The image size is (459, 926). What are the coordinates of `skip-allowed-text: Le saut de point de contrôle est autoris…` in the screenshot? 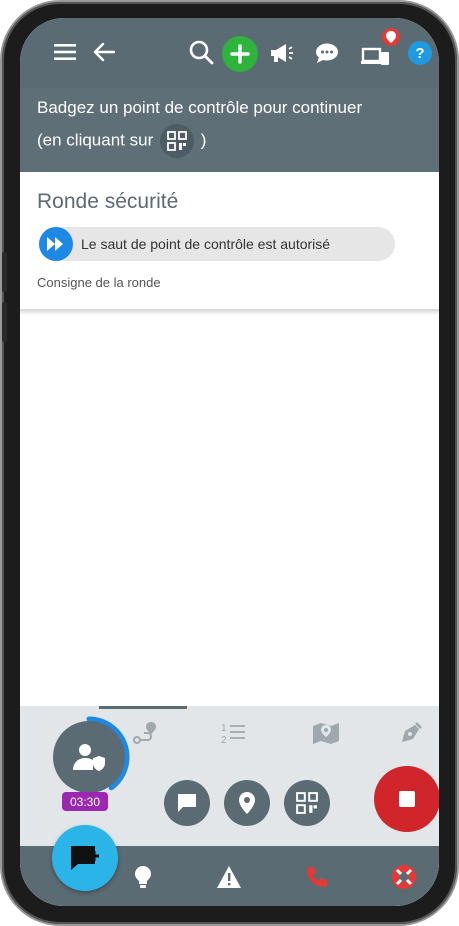 It's located at (206, 244).